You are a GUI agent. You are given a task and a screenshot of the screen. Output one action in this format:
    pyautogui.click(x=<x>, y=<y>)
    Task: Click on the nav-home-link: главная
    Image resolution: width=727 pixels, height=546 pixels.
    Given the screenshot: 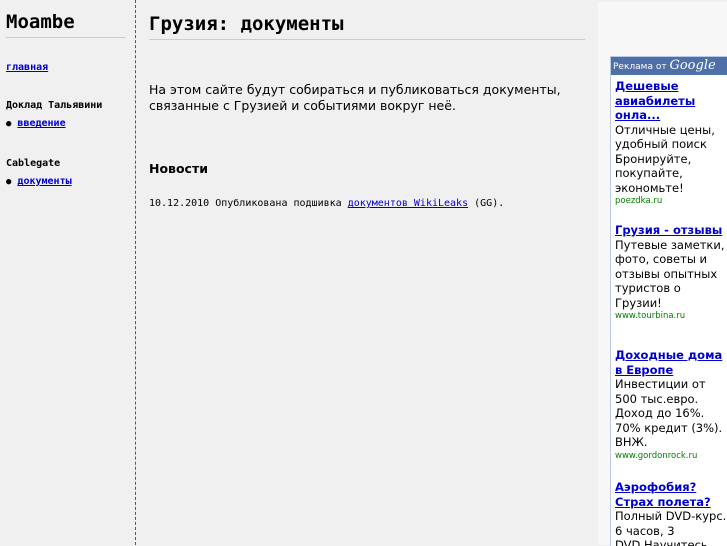 What is the action you would take?
    pyautogui.click(x=27, y=67)
    